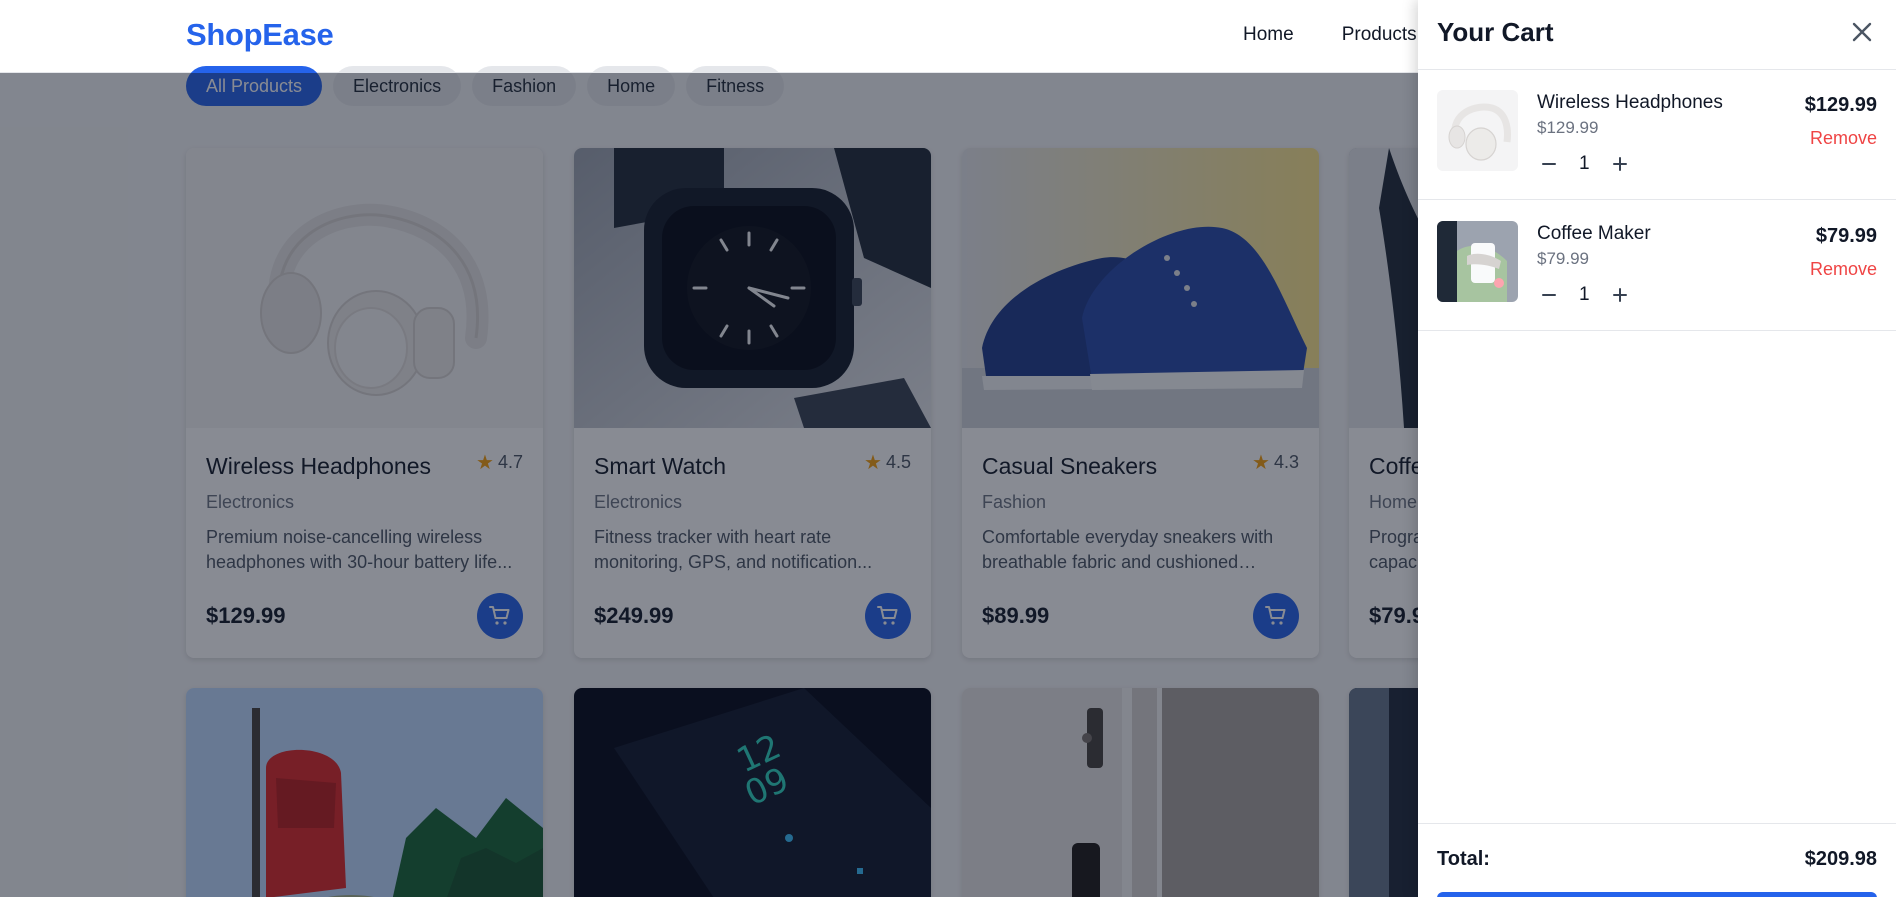 The image size is (1896, 897). Describe the element at coordinates (1379, 35) in the screenshot. I see `nav-products: Products` at that location.